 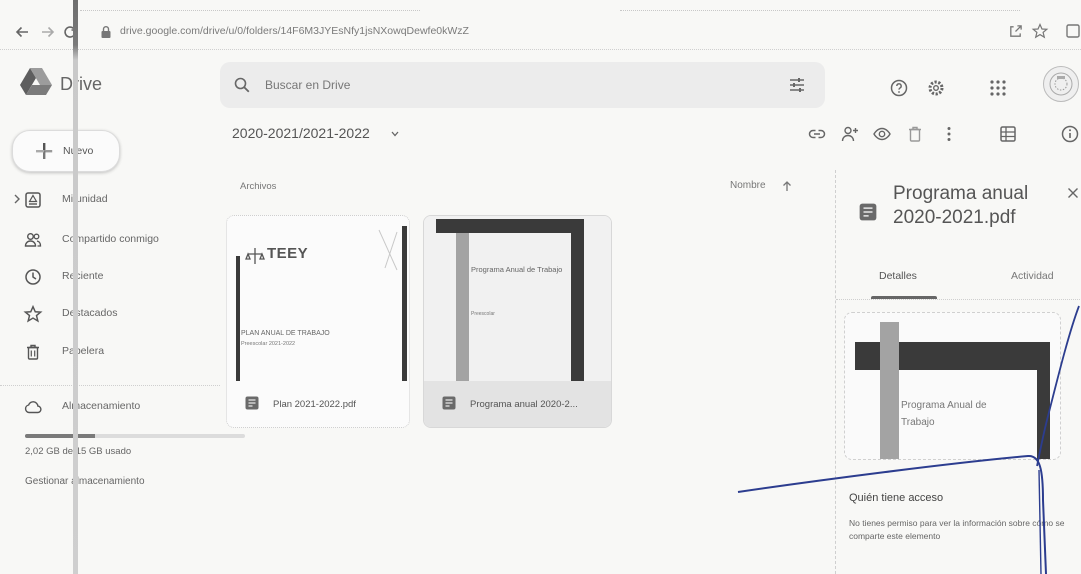 What do you see at coordinates (522, 85) in the screenshot?
I see `search-bar: Buscar en Drive` at bounding box center [522, 85].